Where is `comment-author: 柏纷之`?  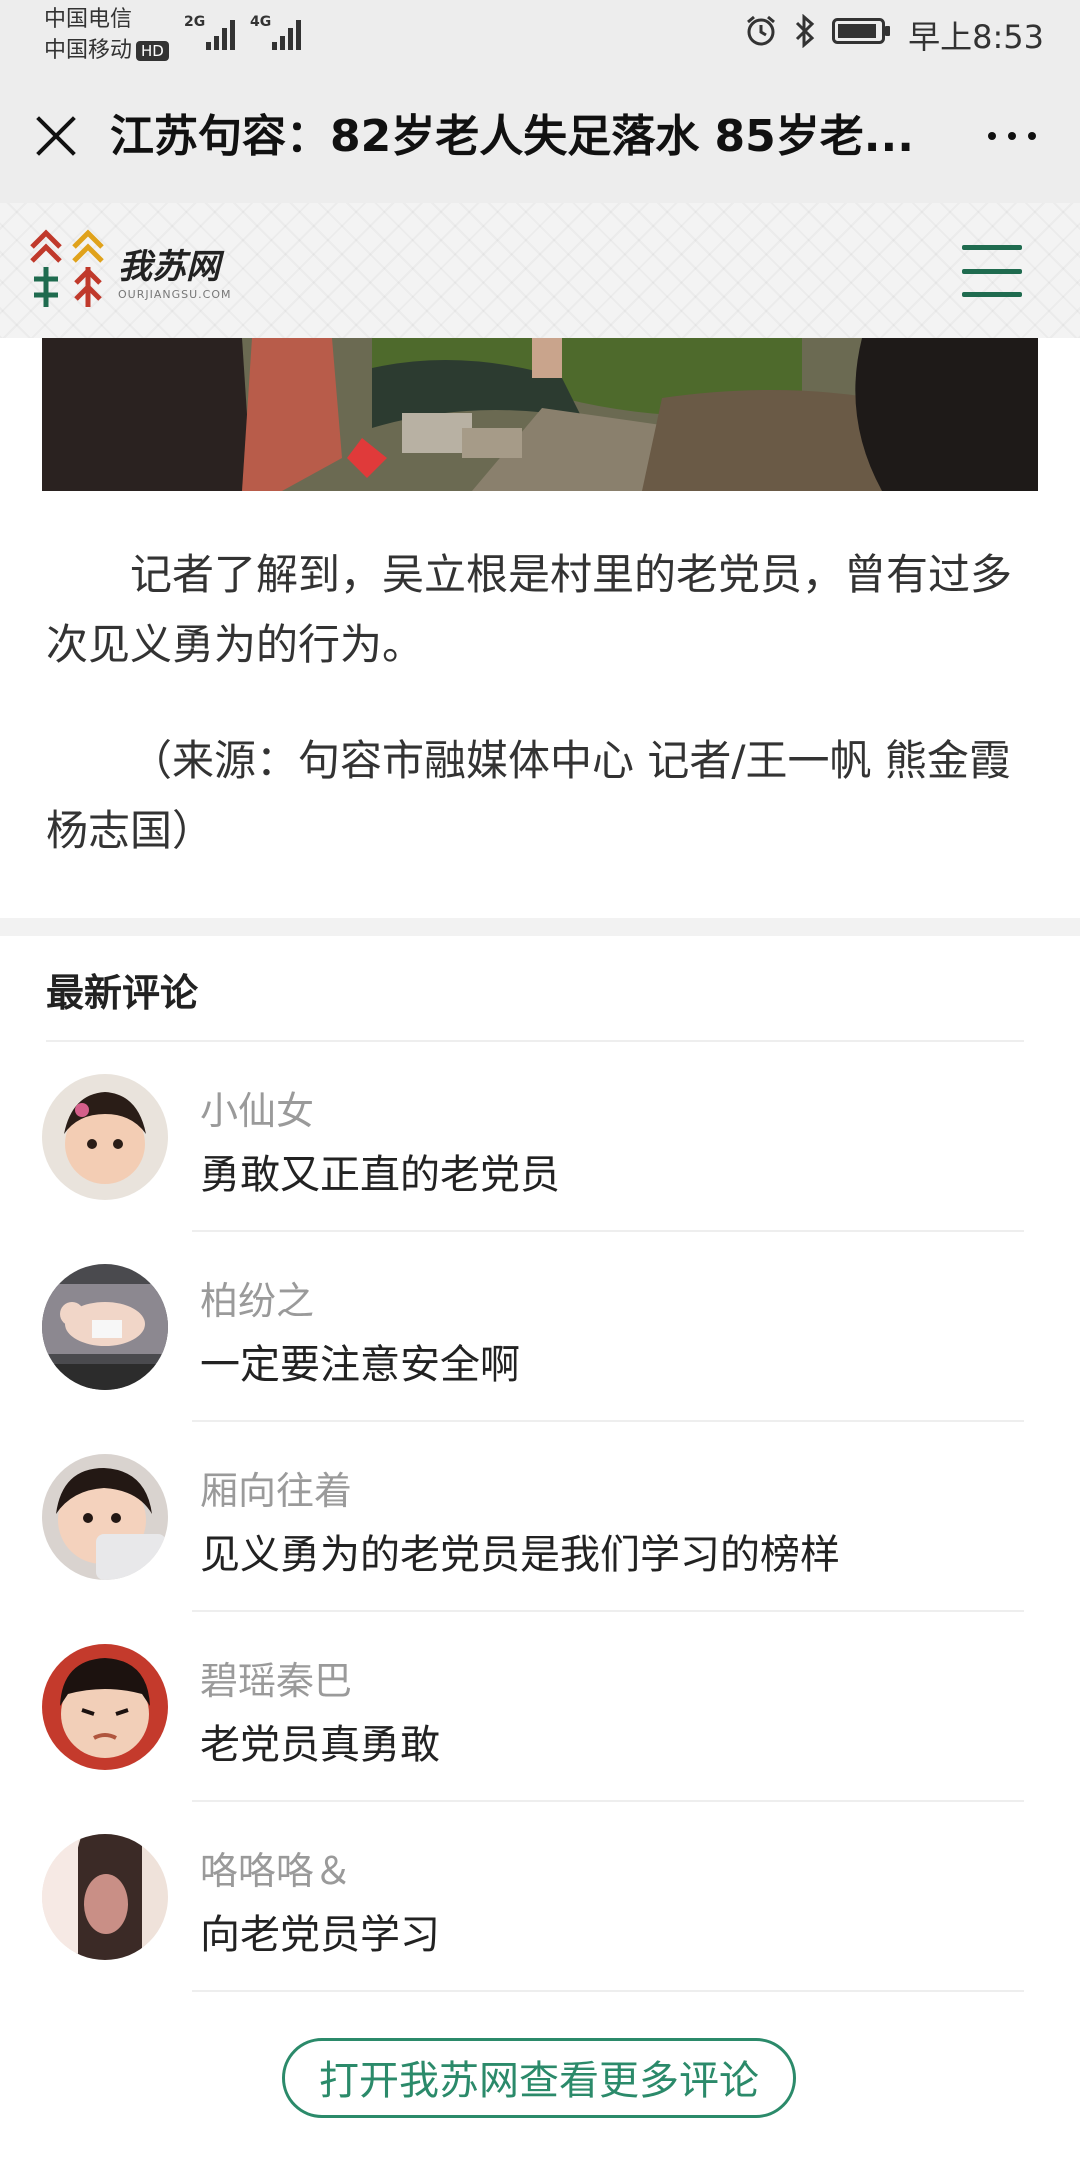 comment-author: 柏纷之 is located at coordinates (257, 1301).